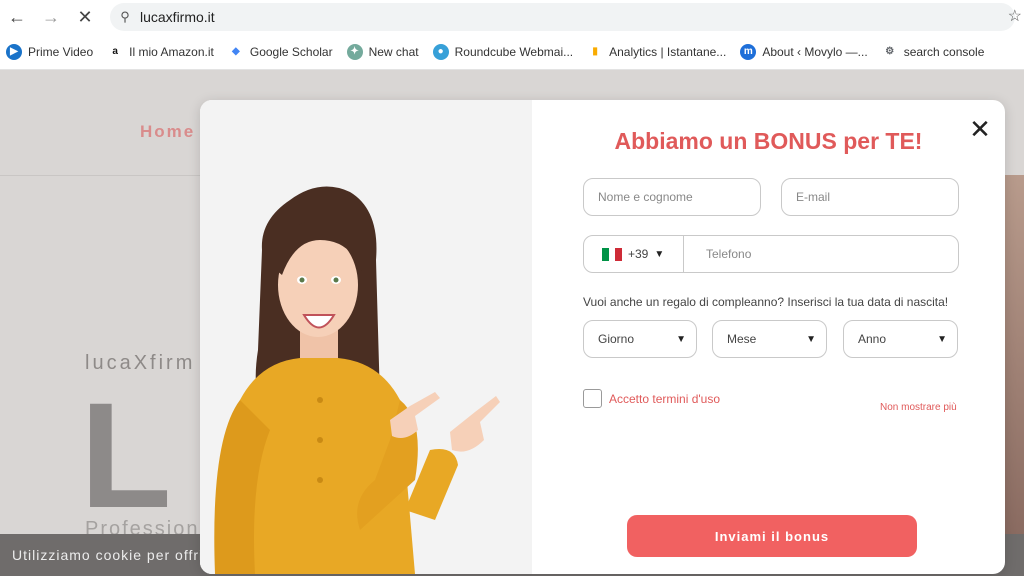 This screenshot has width=1024, height=576. Describe the element at coordinates (900, 339) in the screenshot. I see `year-select: Anno ▼` at that location.